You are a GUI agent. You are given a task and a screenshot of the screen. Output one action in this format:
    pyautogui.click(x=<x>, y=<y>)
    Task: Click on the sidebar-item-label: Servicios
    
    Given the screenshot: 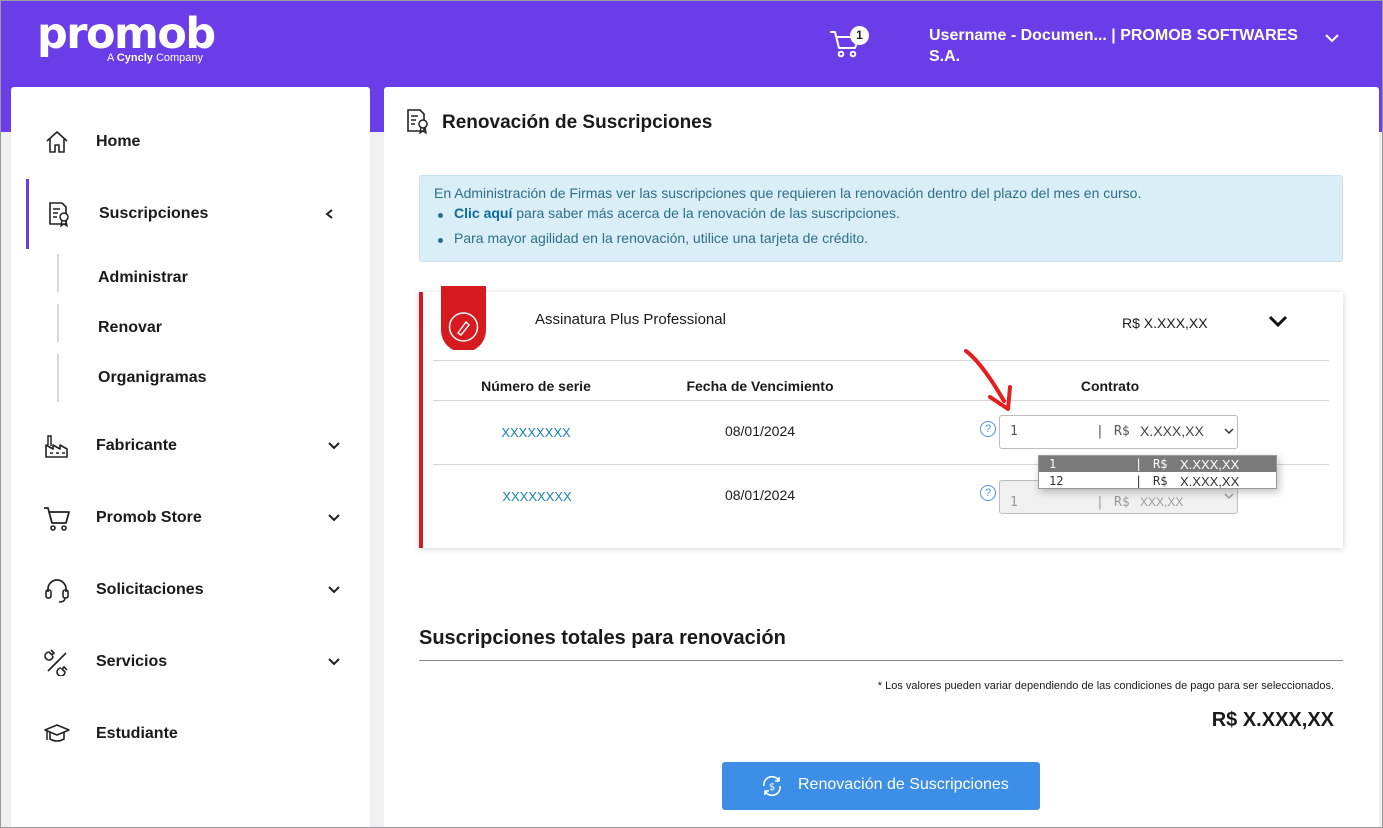 What is the action you would take?
    pyautogui.click(x=132, y=661)
    